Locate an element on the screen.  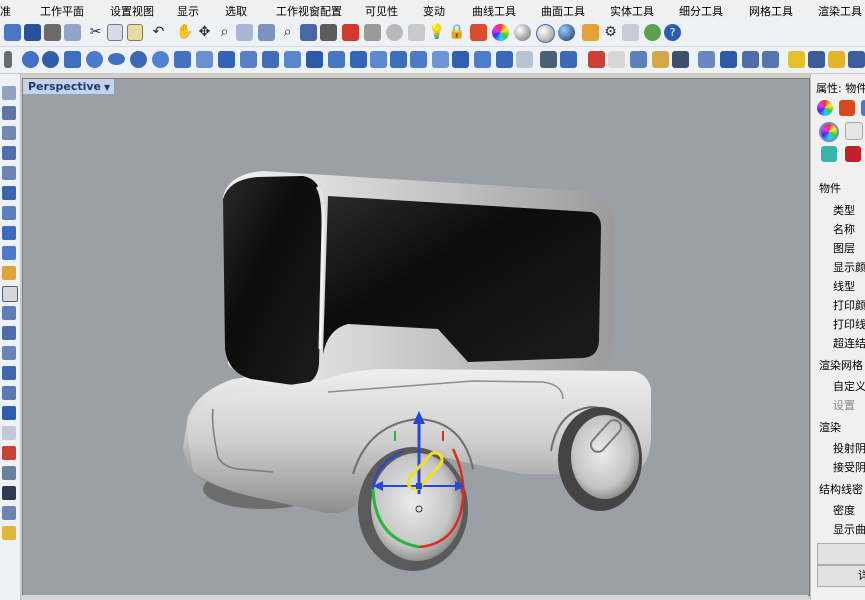
circle-tool-icon is located at coordinates (9, 133).